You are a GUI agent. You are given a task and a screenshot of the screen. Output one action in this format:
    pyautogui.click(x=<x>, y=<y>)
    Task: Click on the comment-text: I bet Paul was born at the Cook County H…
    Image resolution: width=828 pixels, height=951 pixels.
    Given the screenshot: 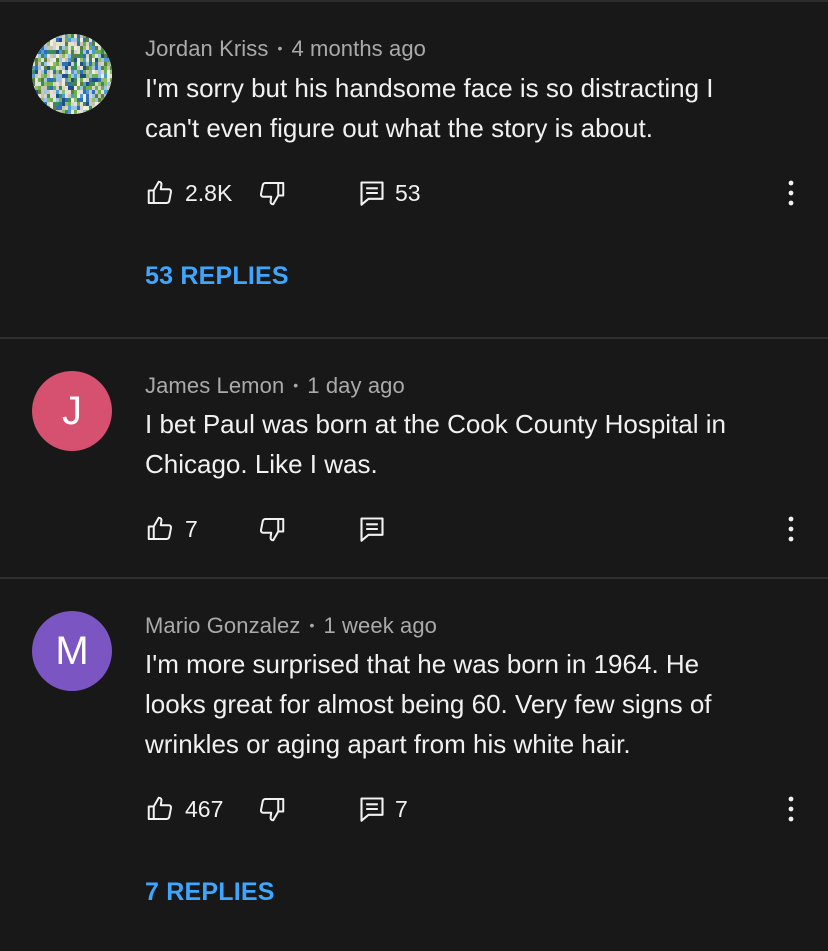 What is the action you would take?
    pyautogui.click(x=470, y=444)
    